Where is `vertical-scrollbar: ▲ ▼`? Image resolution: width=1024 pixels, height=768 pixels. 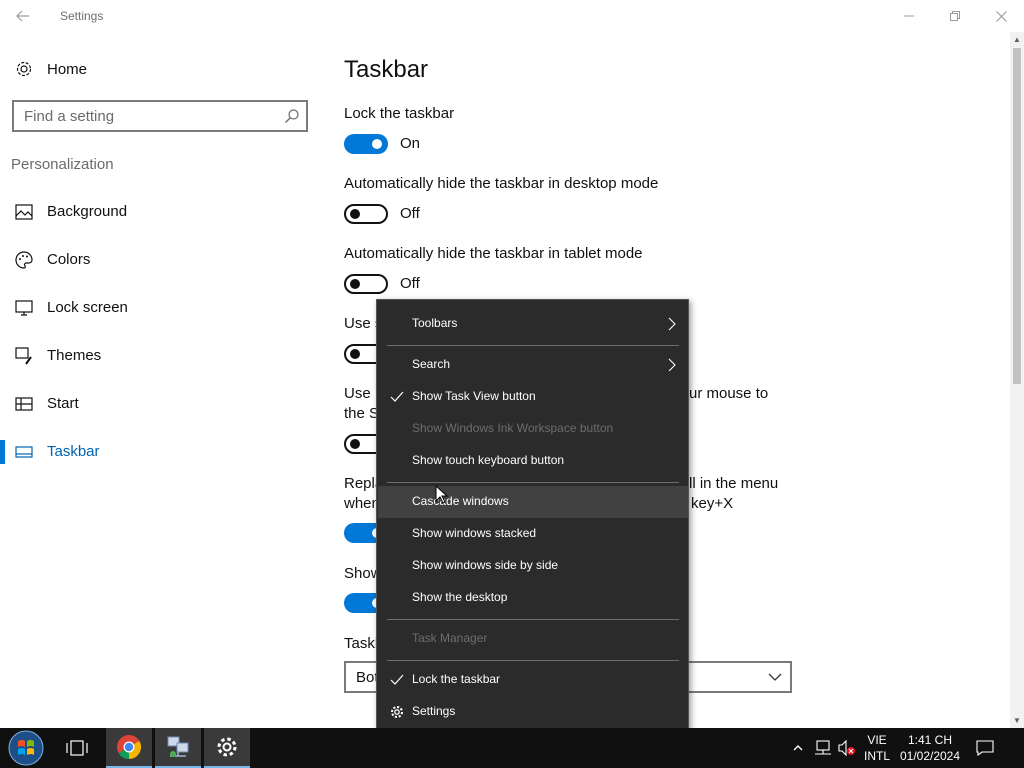 vertical-scrollbar: ▲ ▼ is located at coordinates (1017, 380).